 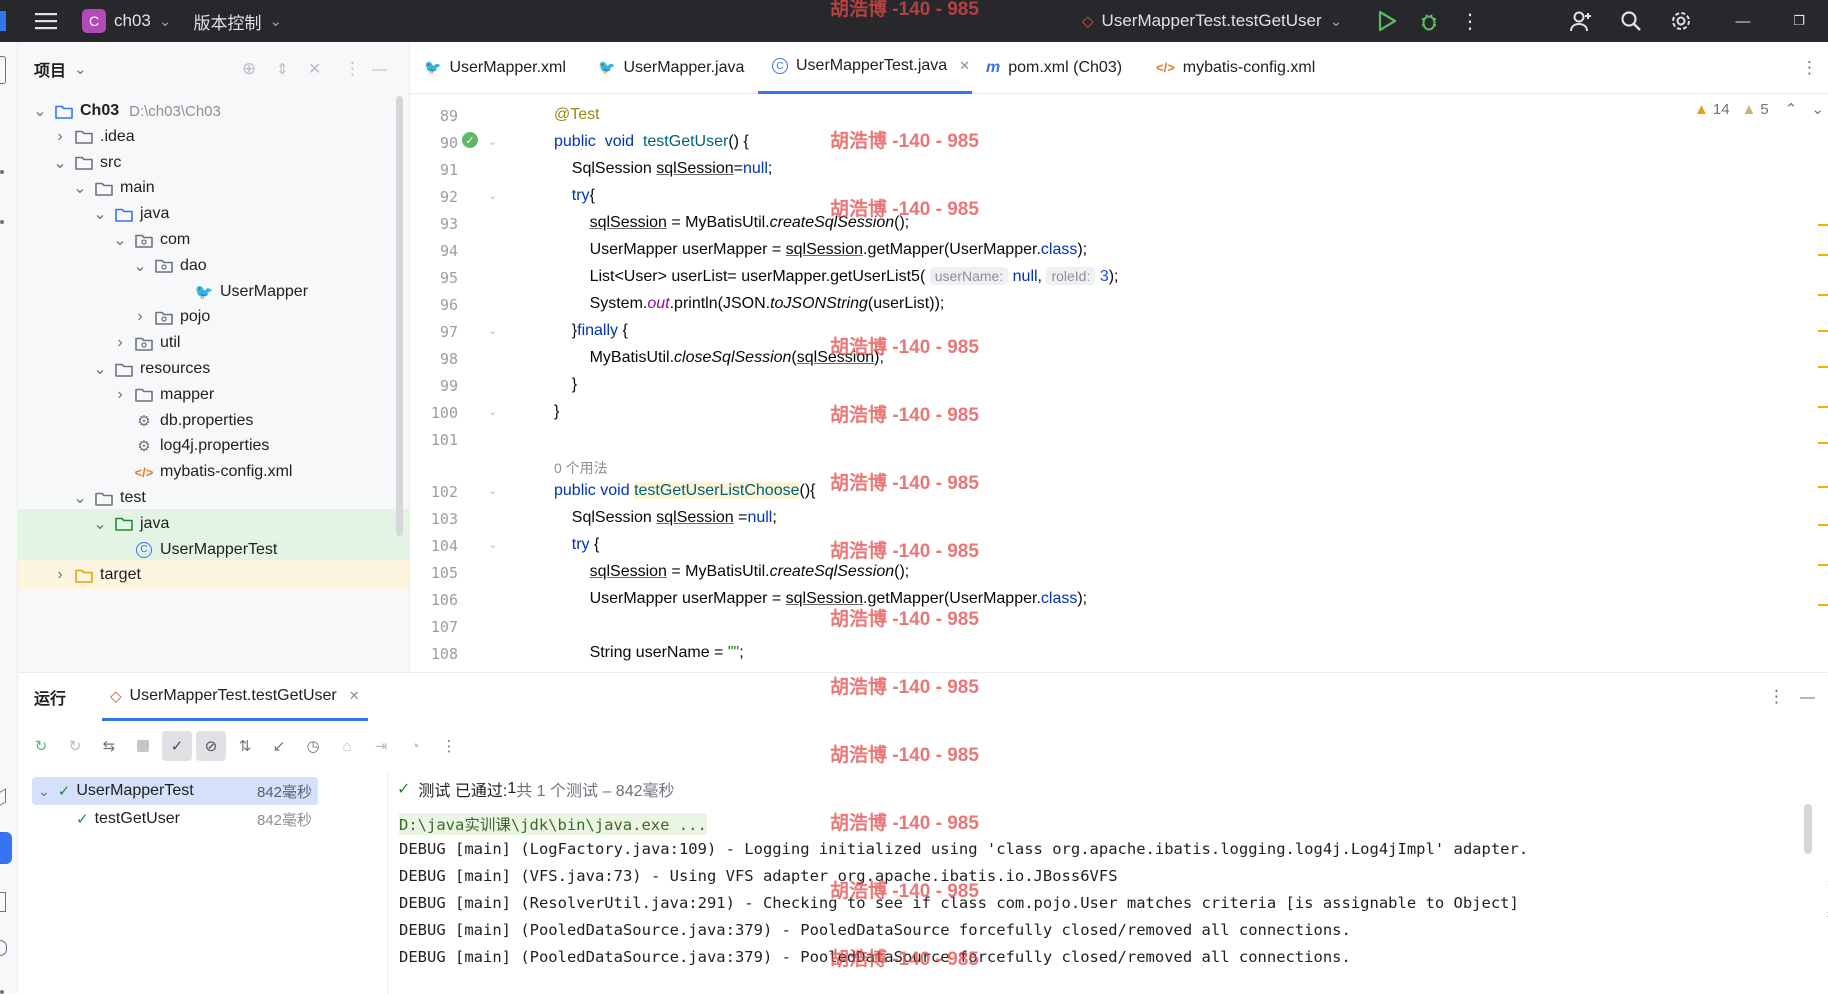 What do you see at coordinates (50, 69) in the screenshot?
I see `project-panel-title: 项目` at bounding box center [50, 69].